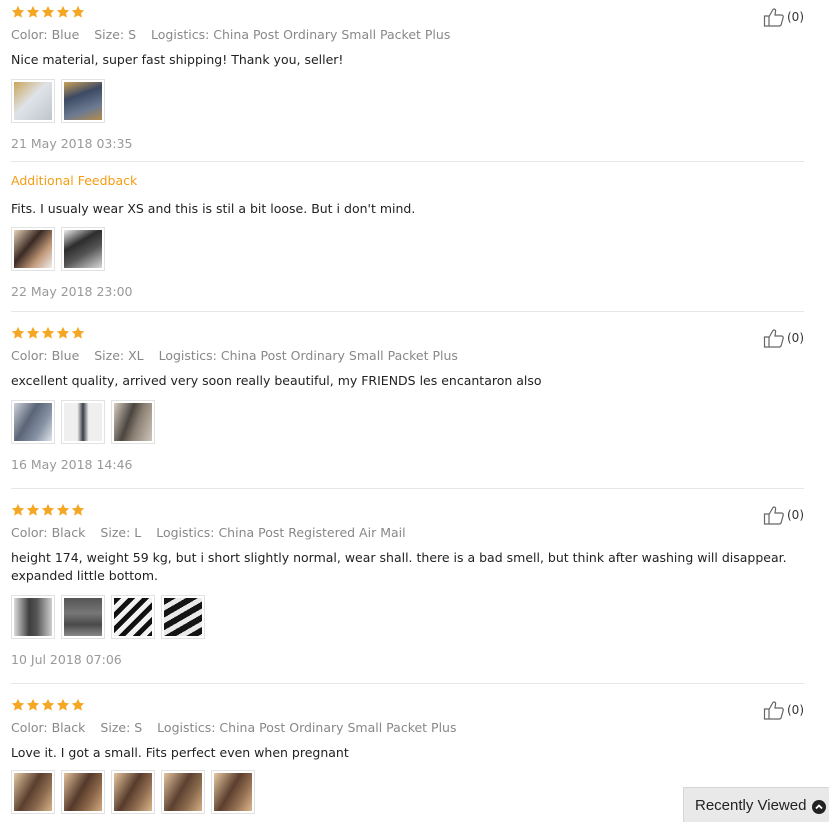  Describe the element at coordinates (74, 180) in the screenshot. I see `additional-feedback-label: Additional Feedback` at that location.